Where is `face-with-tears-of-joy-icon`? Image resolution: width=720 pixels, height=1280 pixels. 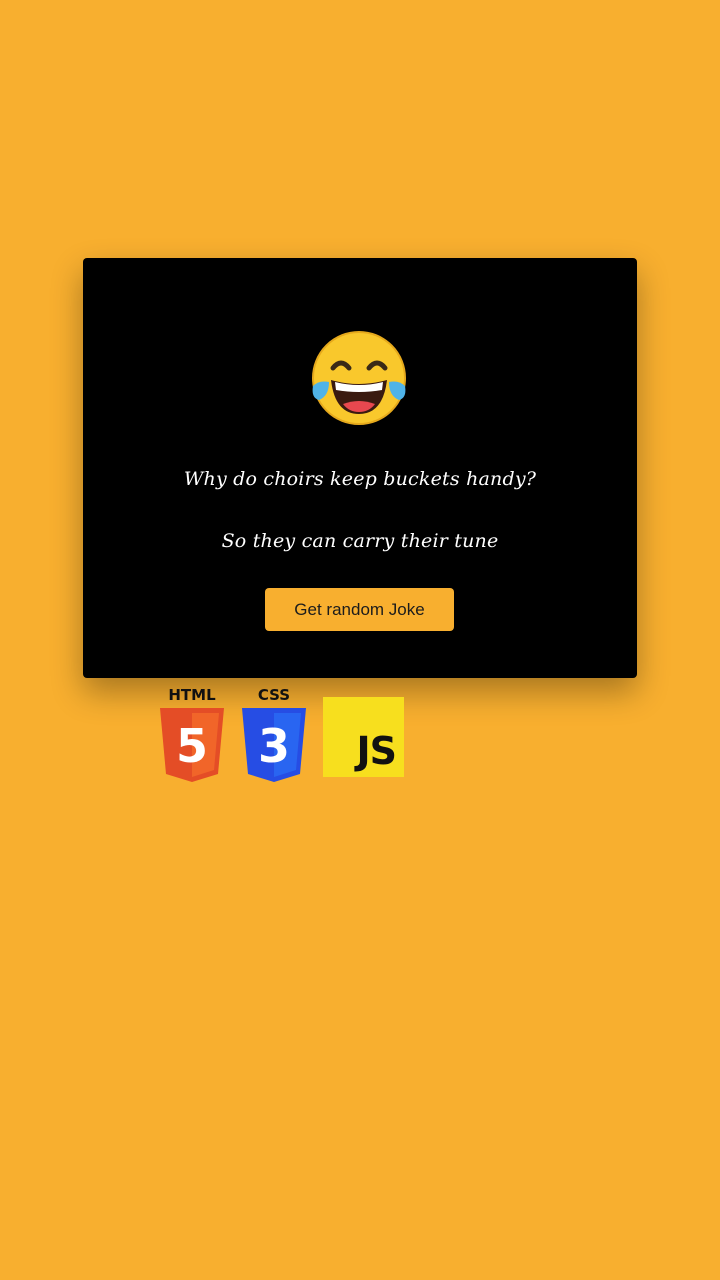 face-with-tears-of-joy-icon is located at coordinates (359, 378).